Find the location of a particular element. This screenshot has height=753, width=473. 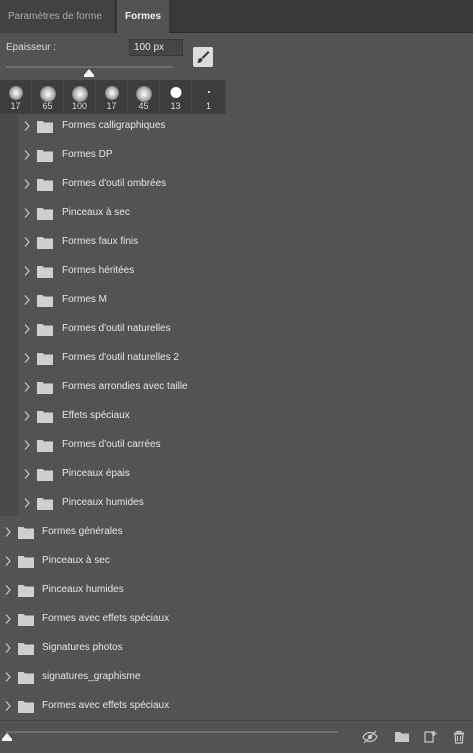

delete-icon is located at coordinates (459, 737).